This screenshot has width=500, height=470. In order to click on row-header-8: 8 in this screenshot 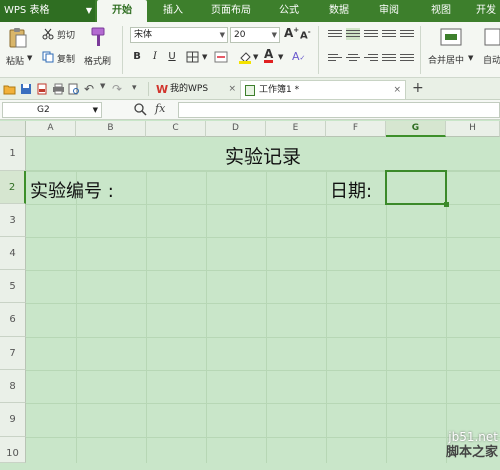, I will do `click(13, 386)`.